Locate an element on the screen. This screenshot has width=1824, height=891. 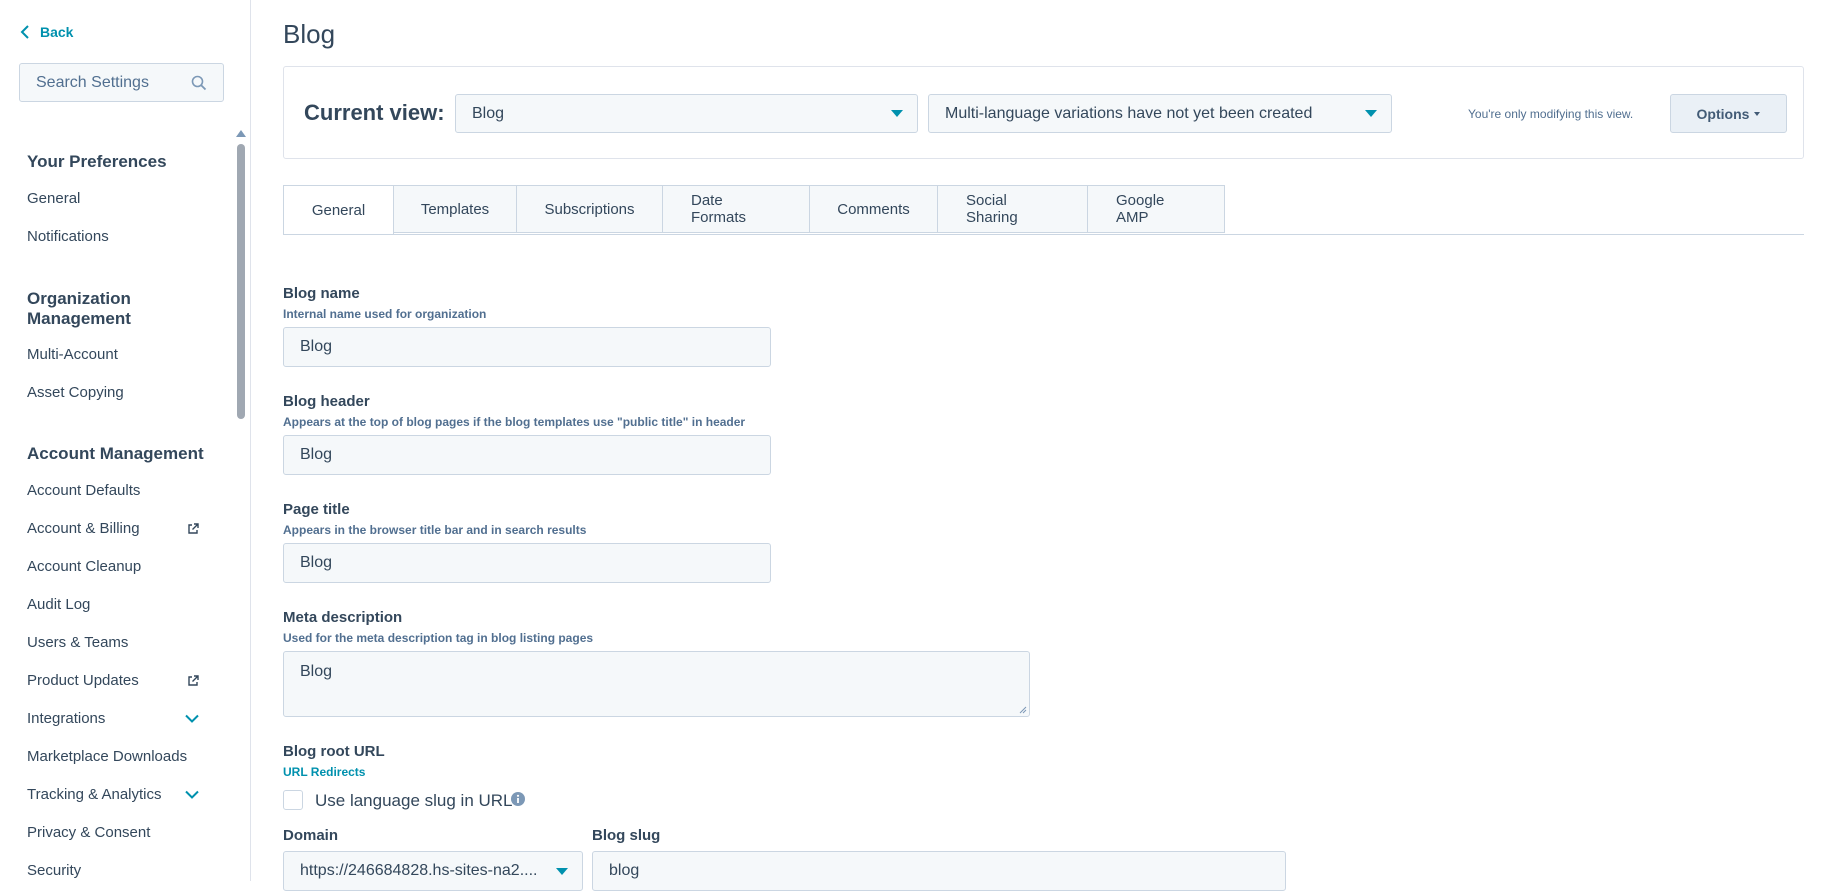
blog-name-input: Blog is located at coordinates (527, 347).